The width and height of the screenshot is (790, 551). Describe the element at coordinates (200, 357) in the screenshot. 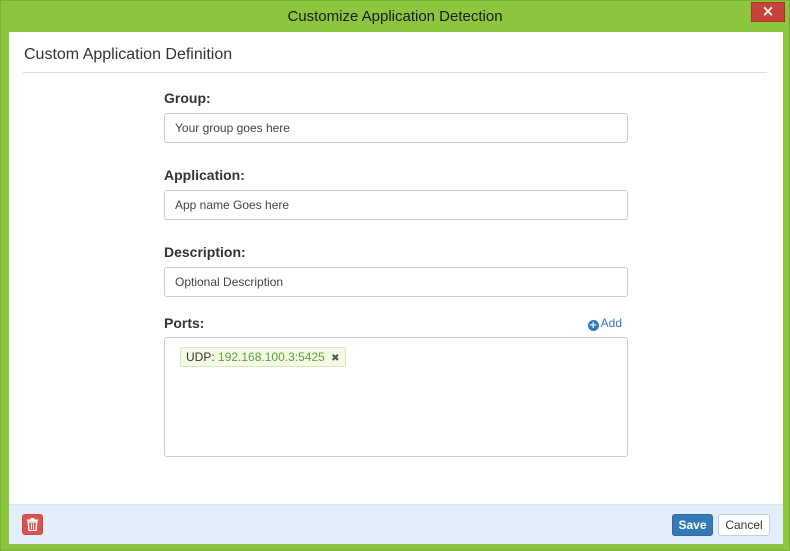

I see `port-protocol: UDP:` at that location.